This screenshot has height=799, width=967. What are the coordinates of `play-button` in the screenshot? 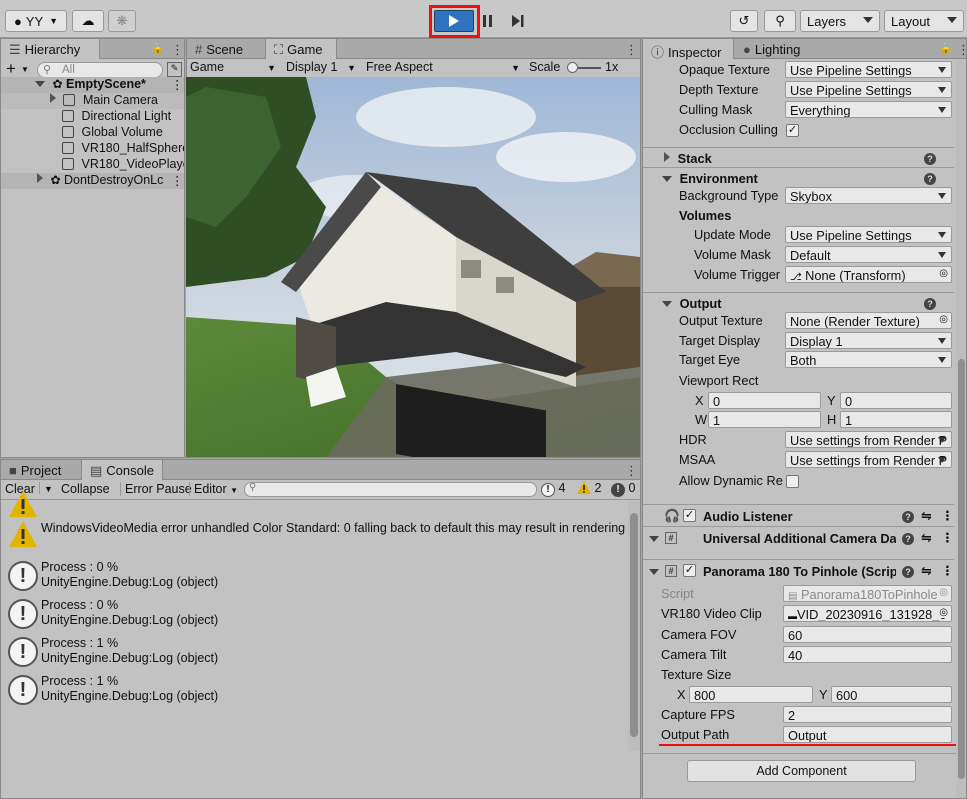 It's located at (454, 21).